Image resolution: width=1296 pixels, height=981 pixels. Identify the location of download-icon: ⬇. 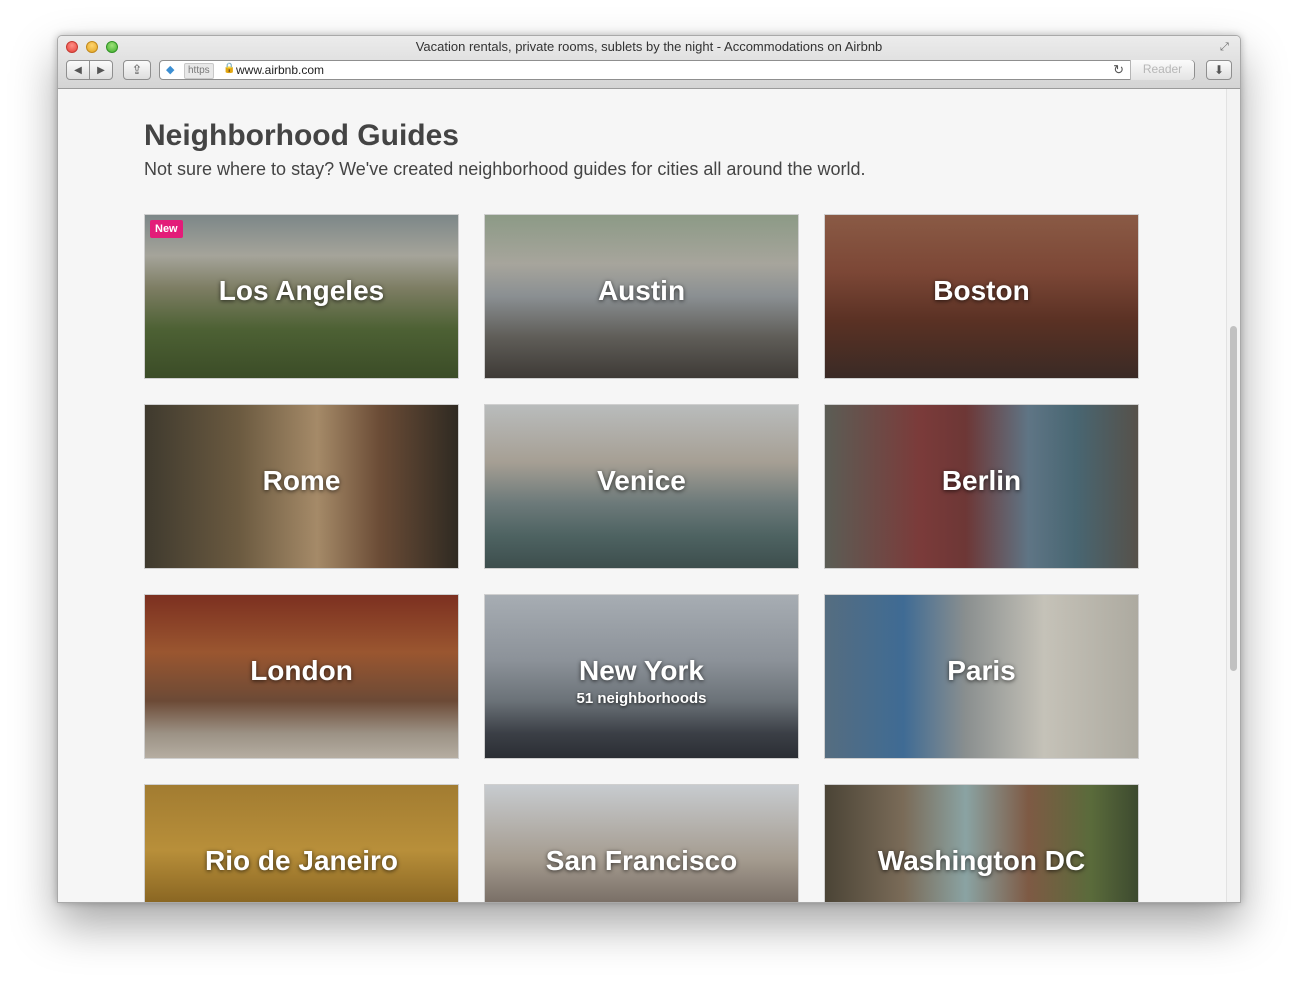
(1219, 70).